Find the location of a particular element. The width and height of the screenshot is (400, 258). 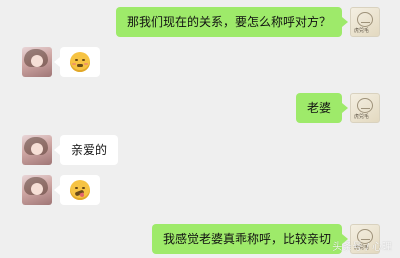

message-bubble: 我感觉老婆真乖称呼，比较亲切 is located at coordinates (250, 239).